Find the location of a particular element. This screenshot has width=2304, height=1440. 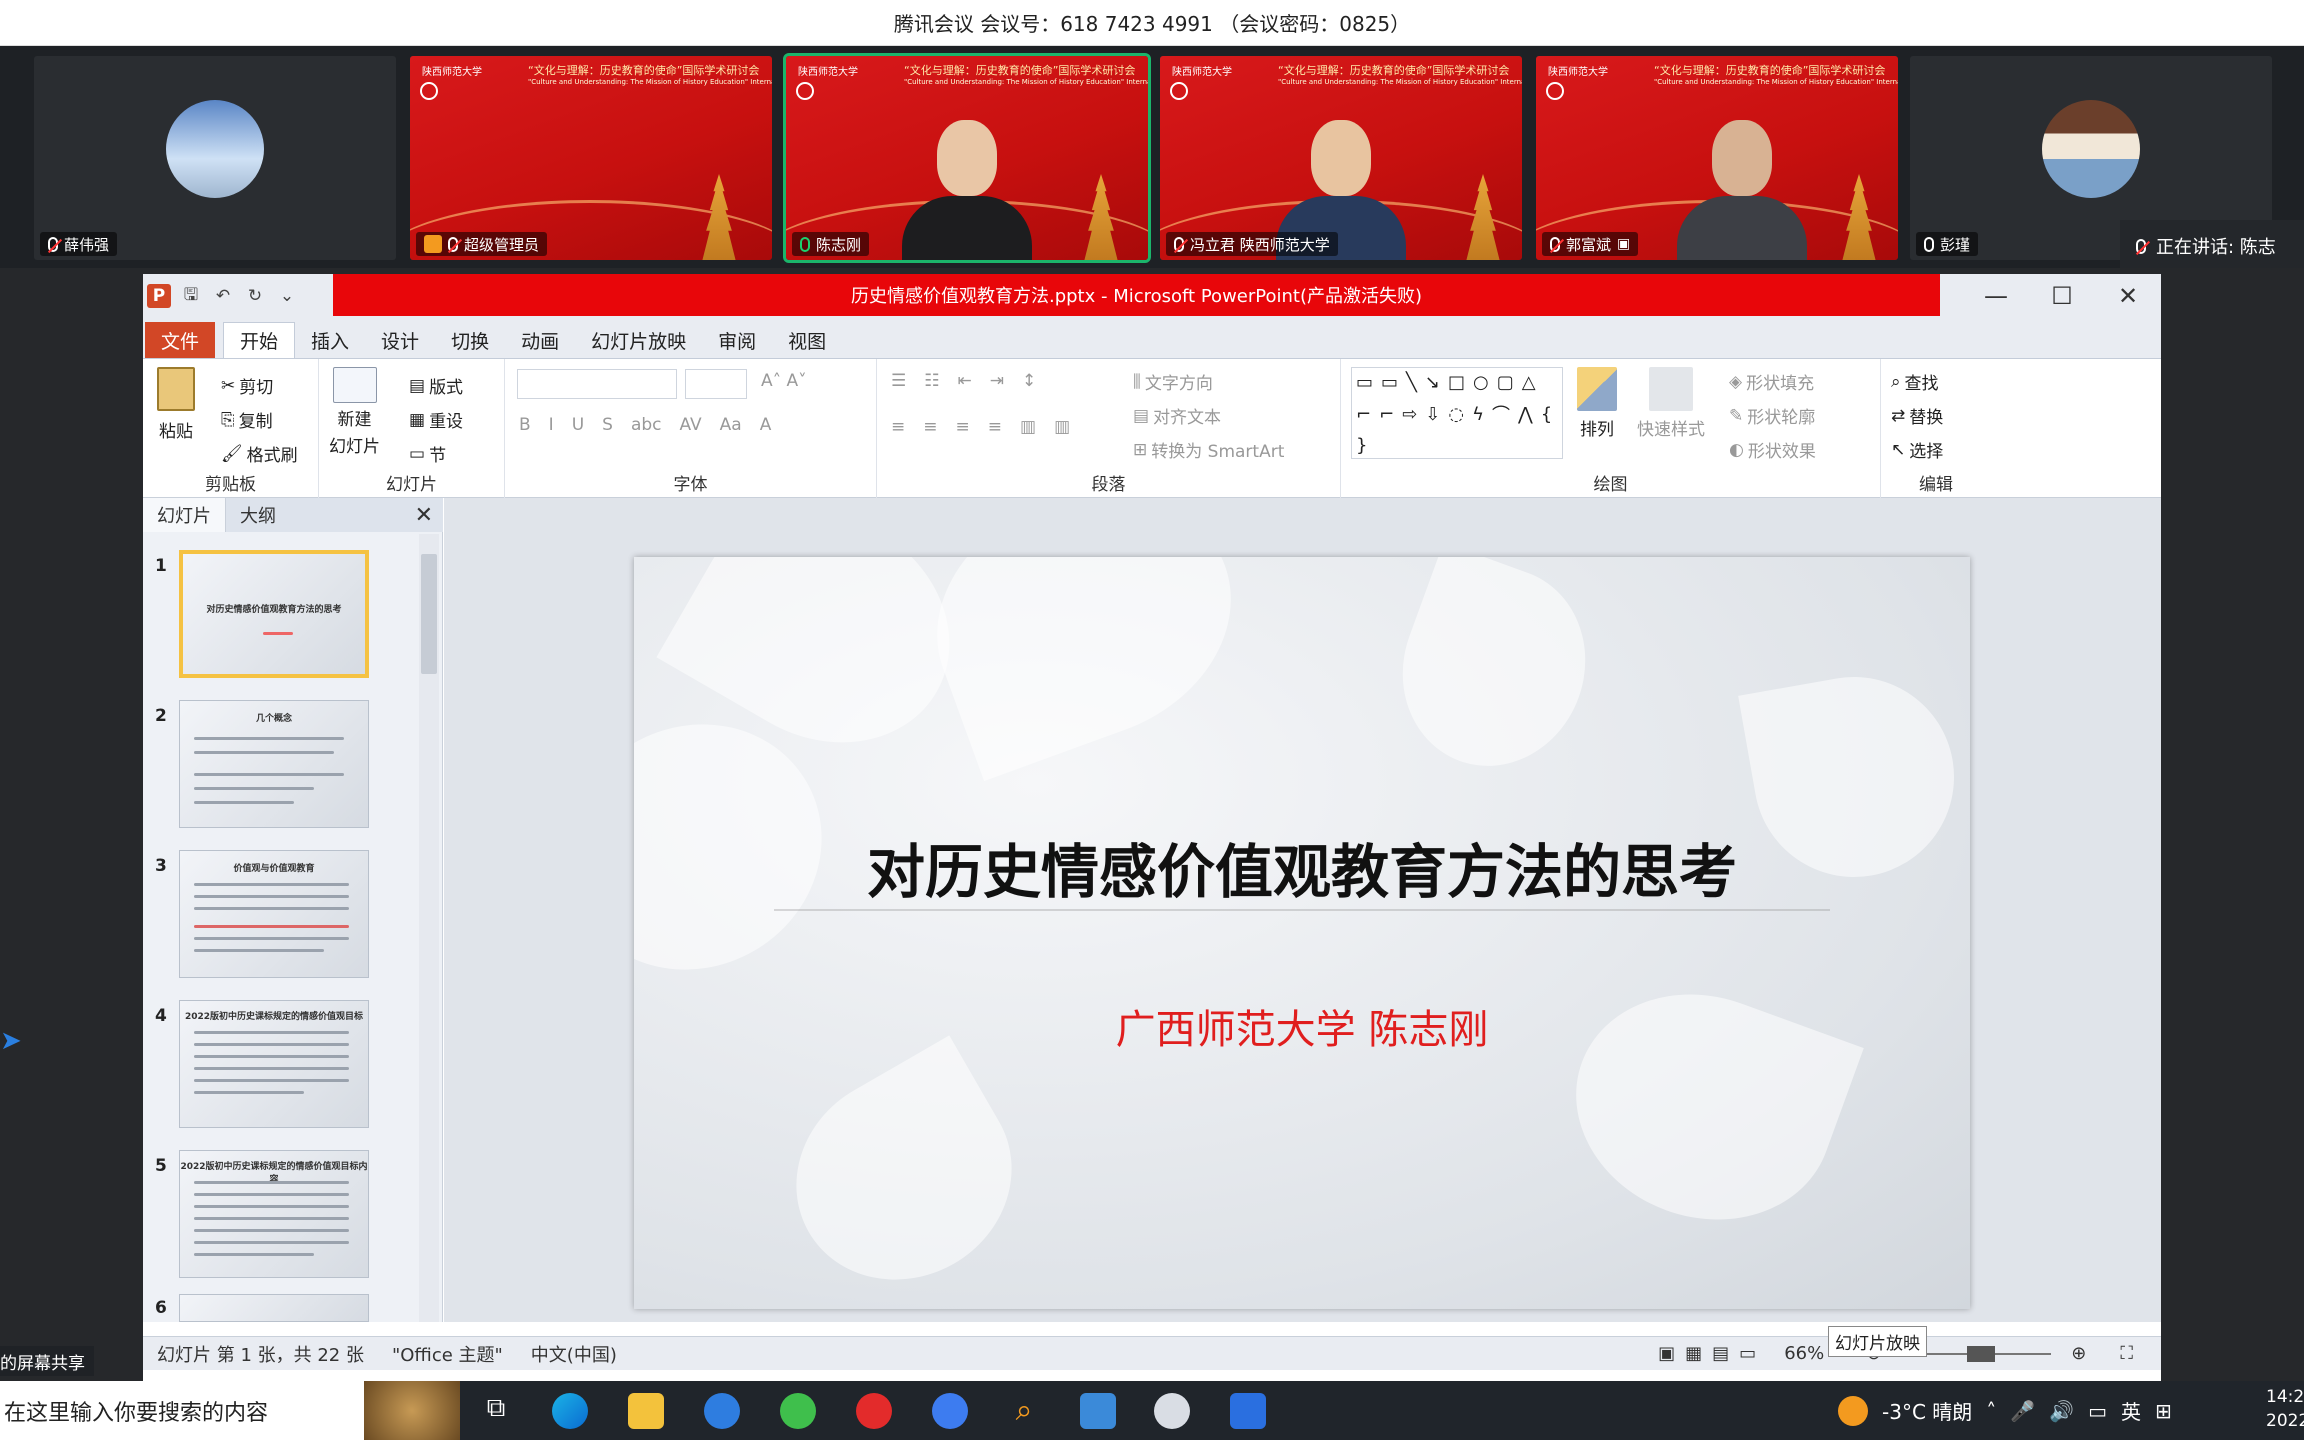

paste-button: 粘贴 is located at coordinates (176, 404).